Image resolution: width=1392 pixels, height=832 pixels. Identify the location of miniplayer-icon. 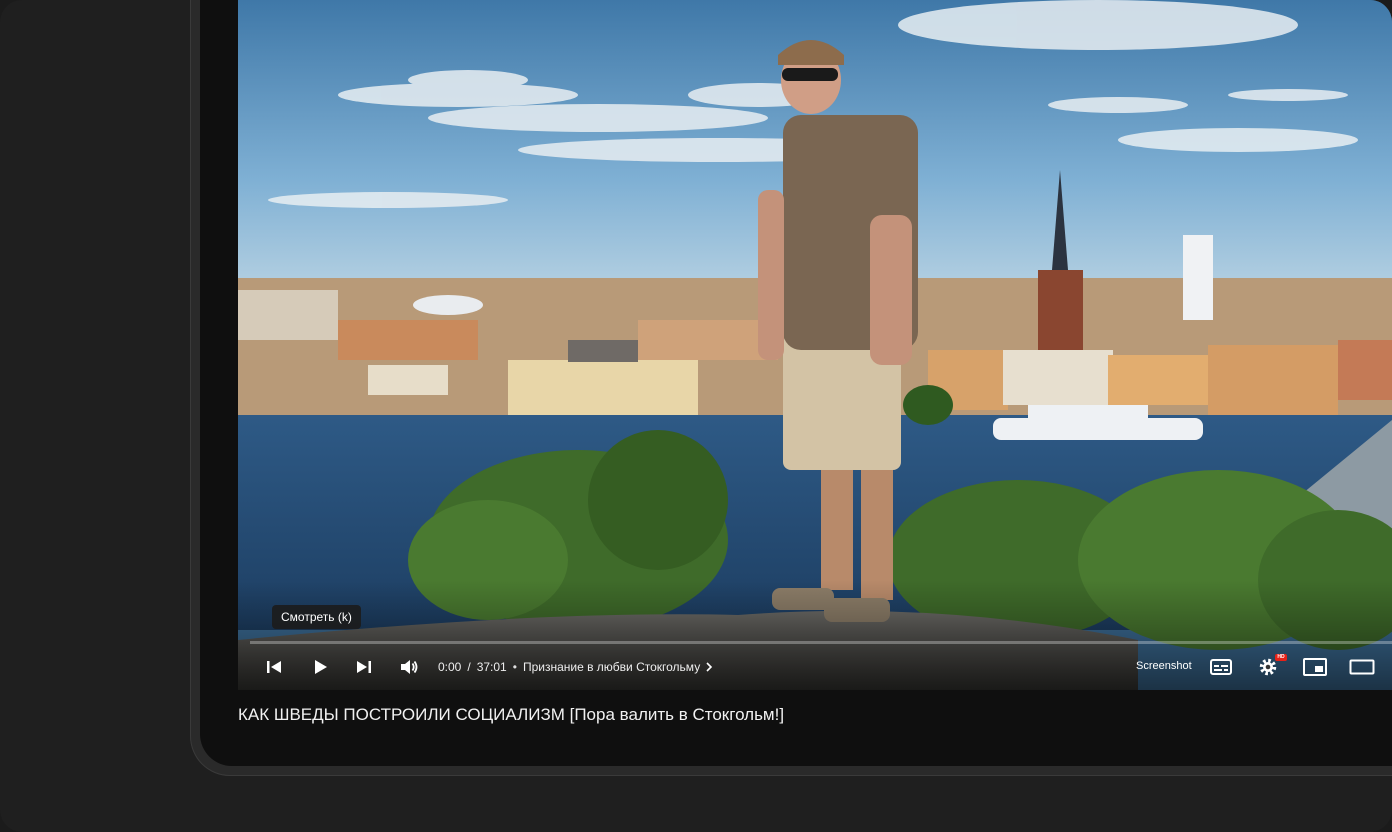
(1315, 667).